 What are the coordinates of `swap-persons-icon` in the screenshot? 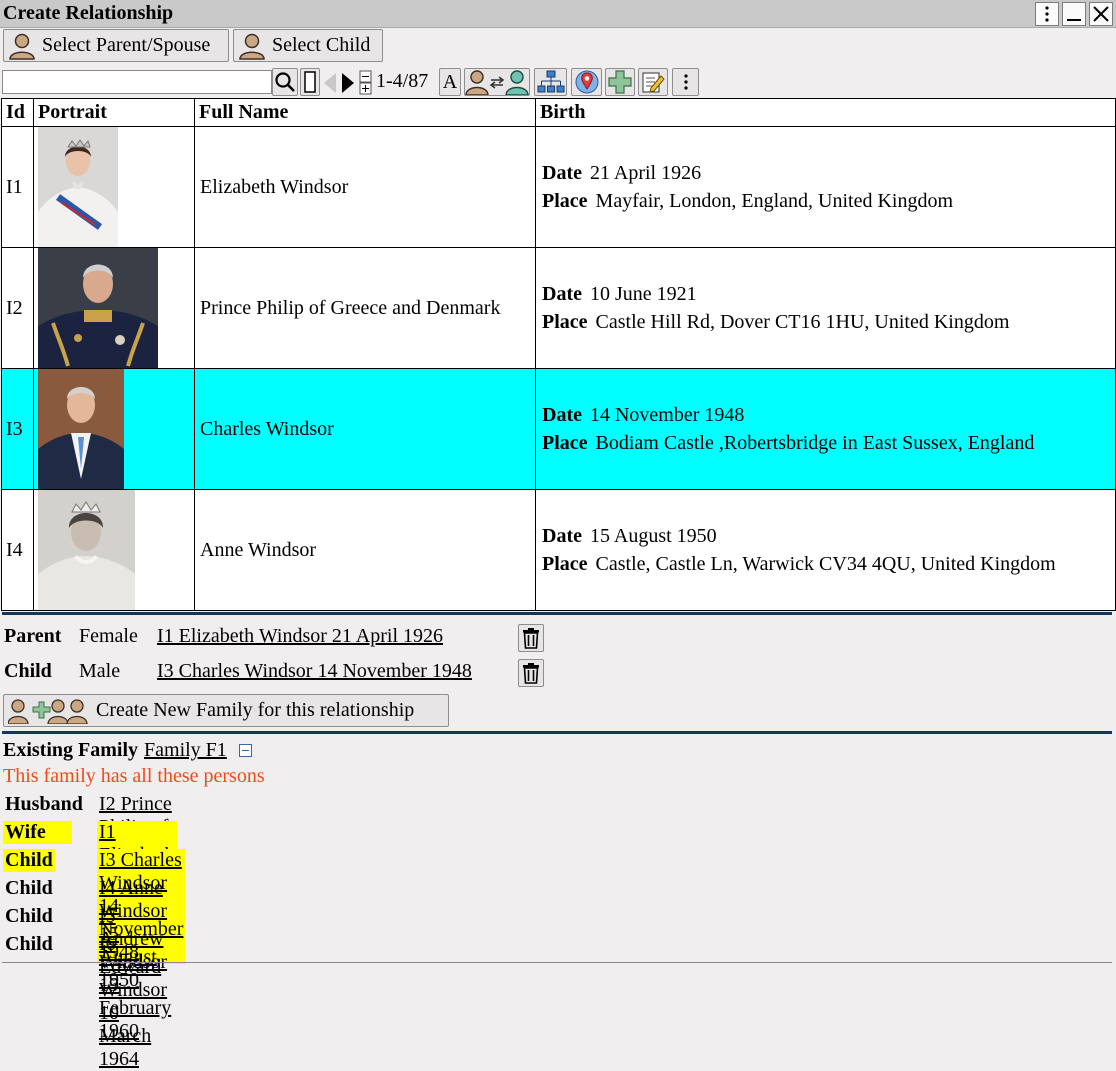 It's located at (497, 82).